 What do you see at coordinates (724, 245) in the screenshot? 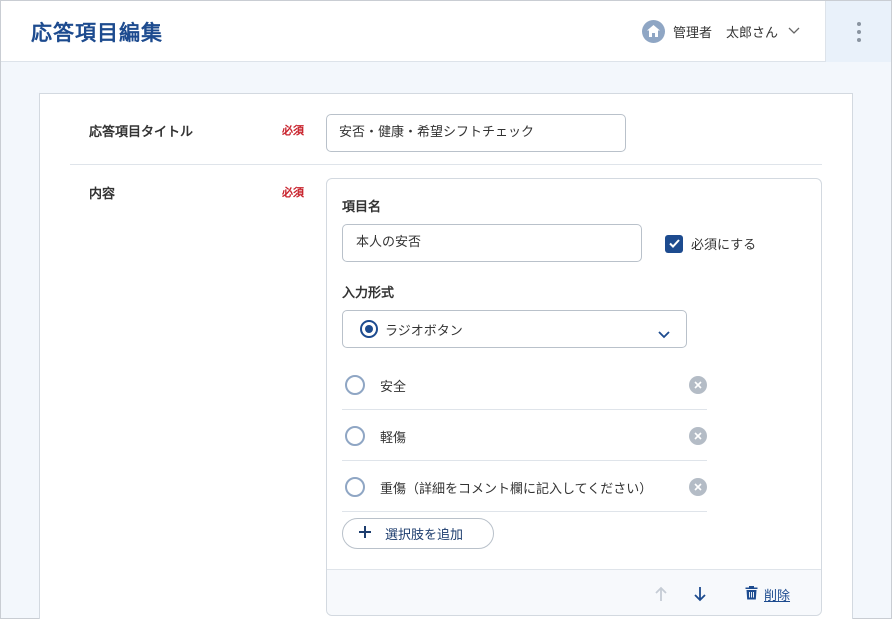
I see `required-checkbox-label: 必須にする` at bounding box center [724, 245].